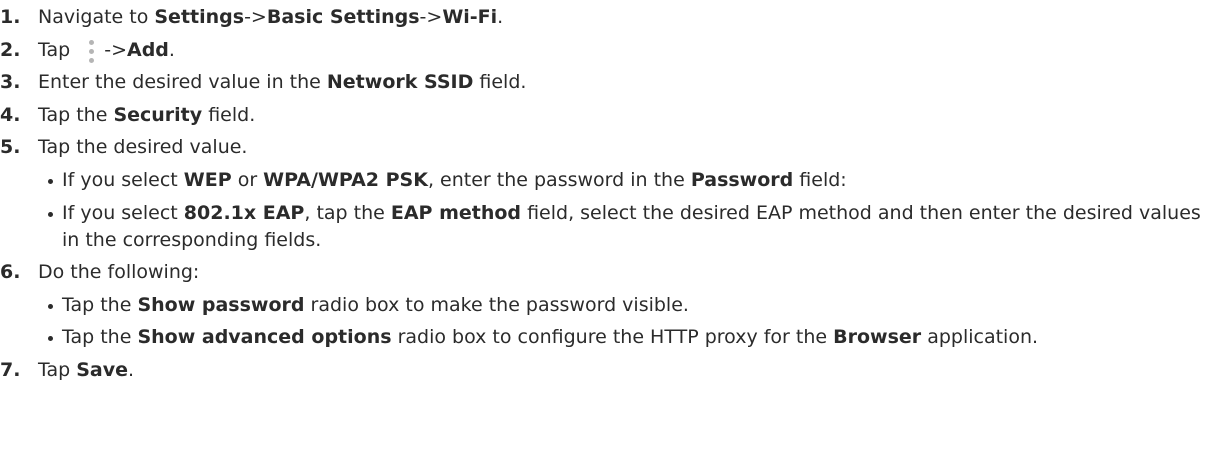  I want to click on wep-label: WEP, so click(207, 179).